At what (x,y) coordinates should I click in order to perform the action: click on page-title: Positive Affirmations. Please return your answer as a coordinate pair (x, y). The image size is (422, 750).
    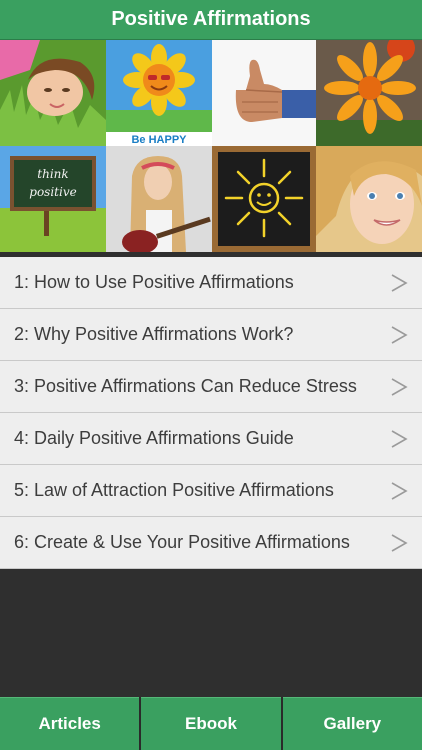
    Looking at the image, I should click on (211, 19).